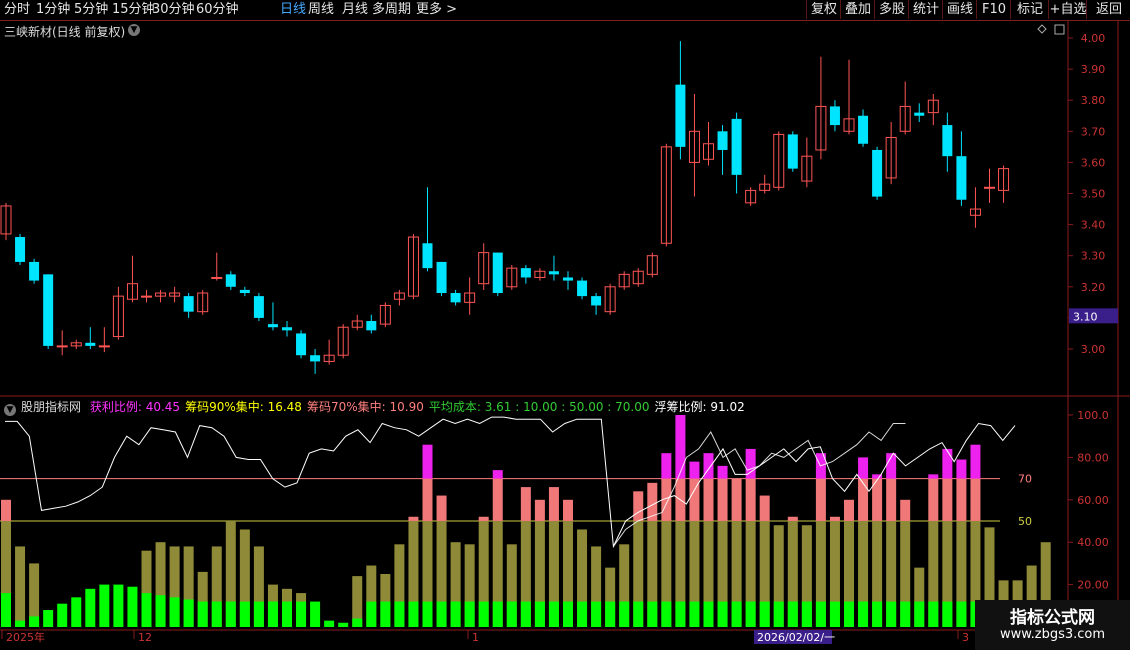 The image size is (1130, 650). I want to click on date-axis-label: 2025年, so click(25, 637).